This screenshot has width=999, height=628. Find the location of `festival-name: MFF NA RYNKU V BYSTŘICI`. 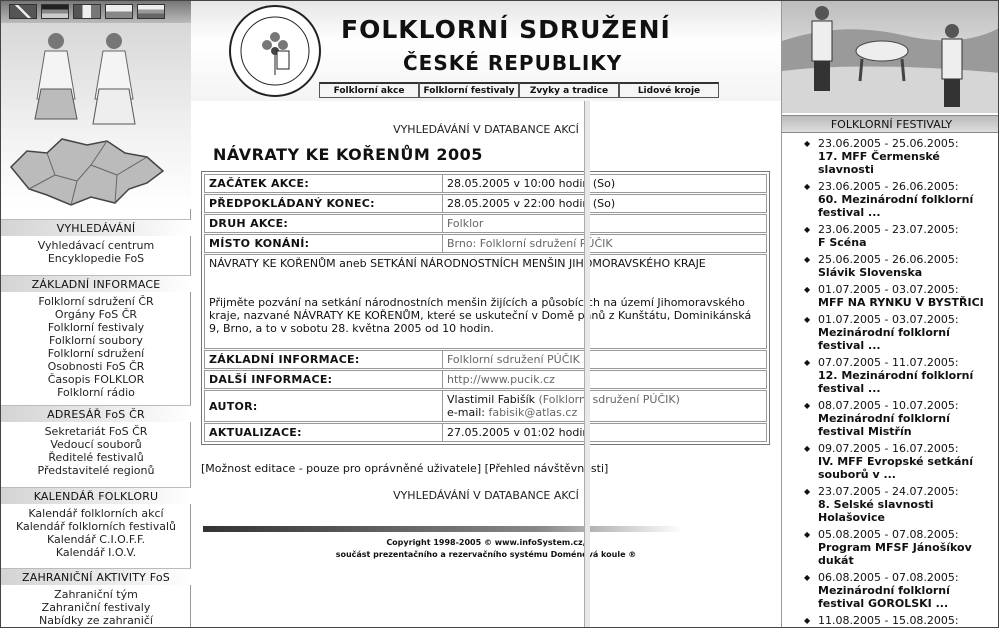

festival-name: MFF NA RYNKU V BYSTŘICI is located at coordinates (901, 302).